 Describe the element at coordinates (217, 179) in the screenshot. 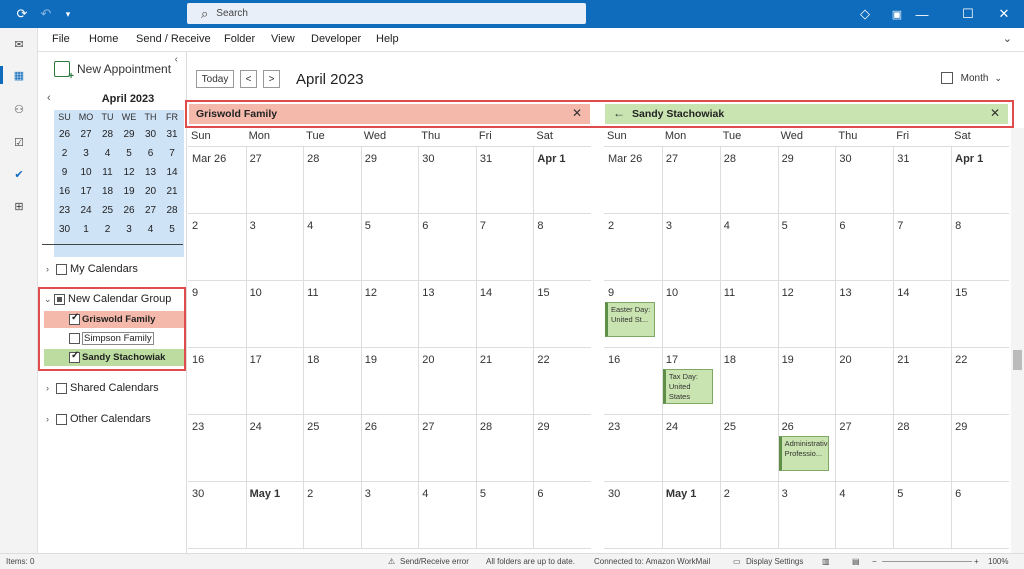

I see `calendar-day-cell: Mar 26` at that location.